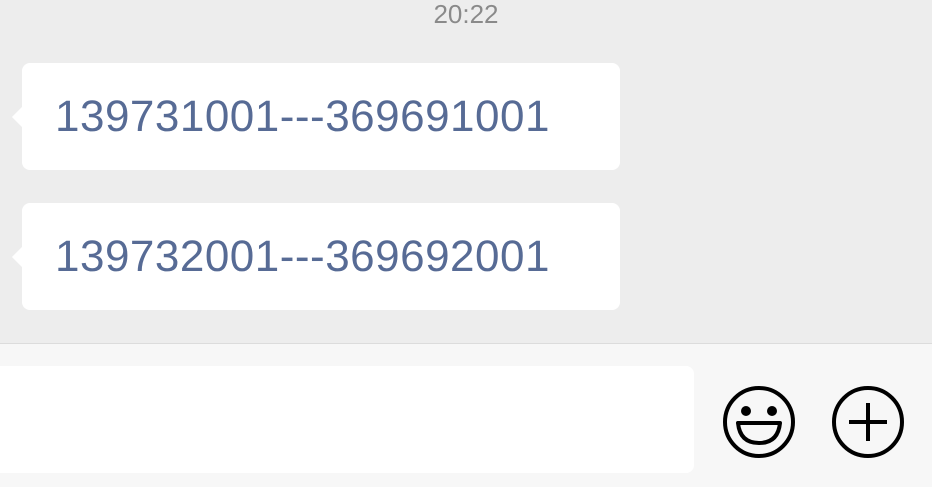  What do you see at coordinates (759, 422) in the screenshot?
I see `emoji-icon` at bounding box center [759, 422].